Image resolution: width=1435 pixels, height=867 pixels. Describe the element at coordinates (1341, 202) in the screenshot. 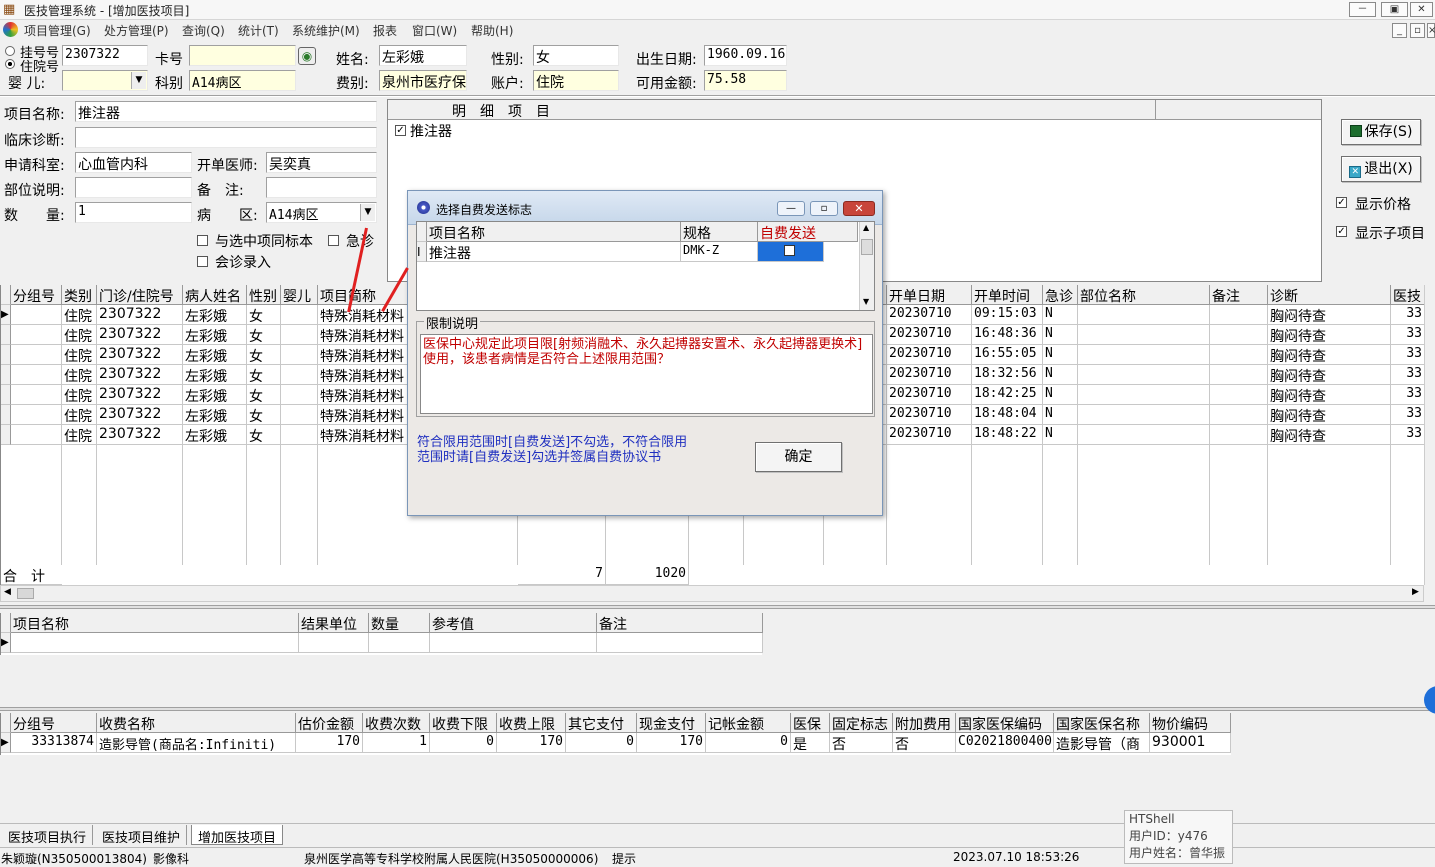

I see `show-price-checkbox: ✓` at that location.